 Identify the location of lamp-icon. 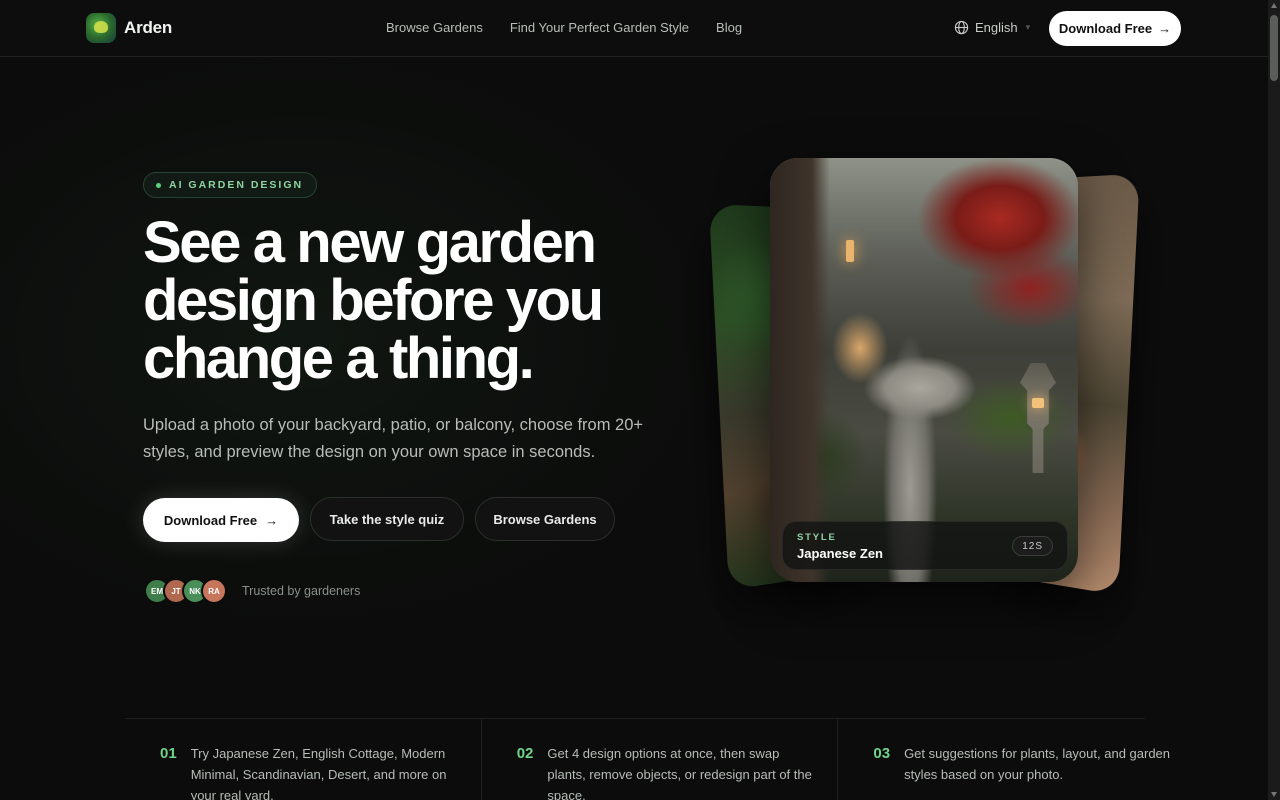
(850, 251).